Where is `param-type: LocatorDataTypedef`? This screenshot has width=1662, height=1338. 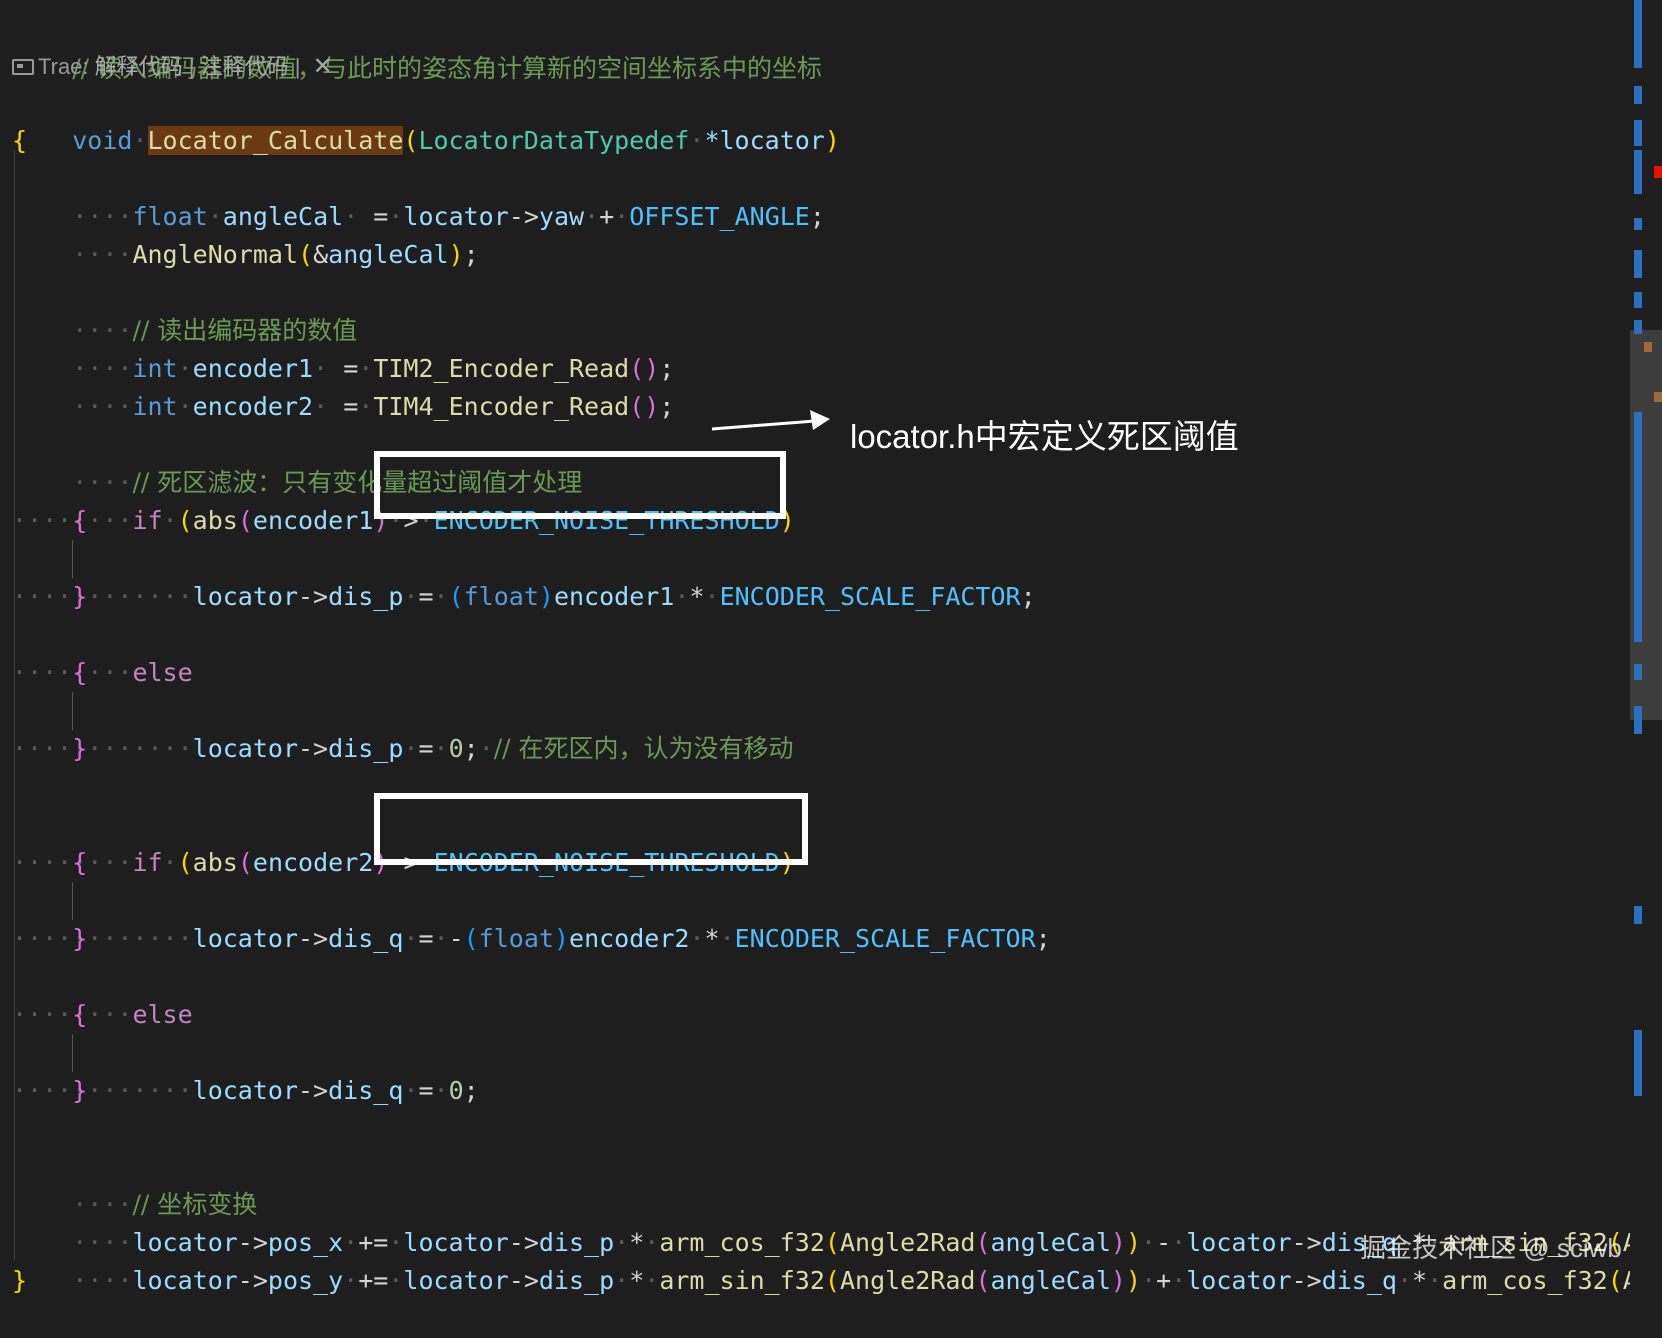
param-type: LocatorDataTypedef is located at coordinates (554, 140).